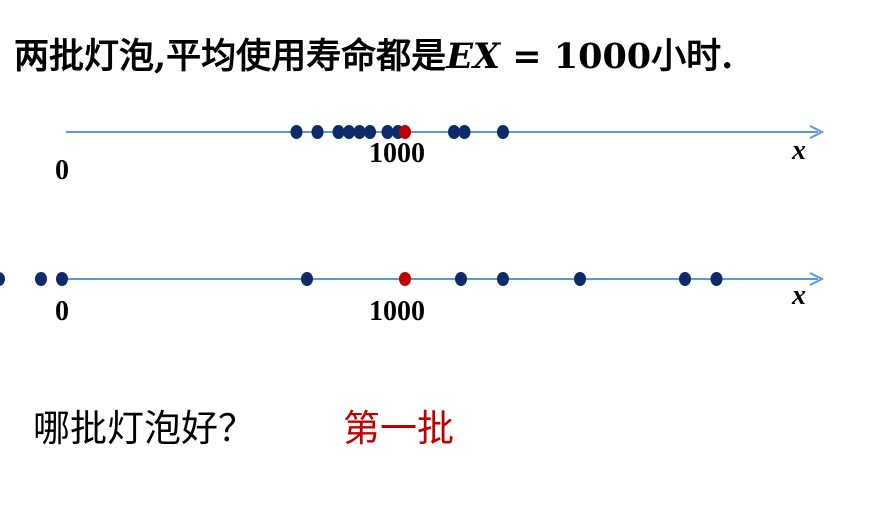 The image size is (882, 508). I want to click on variable-label-batch-2: x, so click(799, 295).